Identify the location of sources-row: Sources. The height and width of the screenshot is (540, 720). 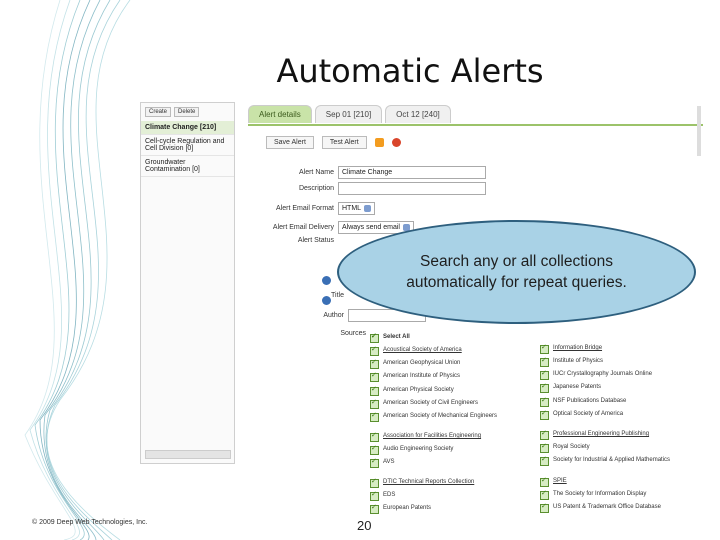
(320, 333).